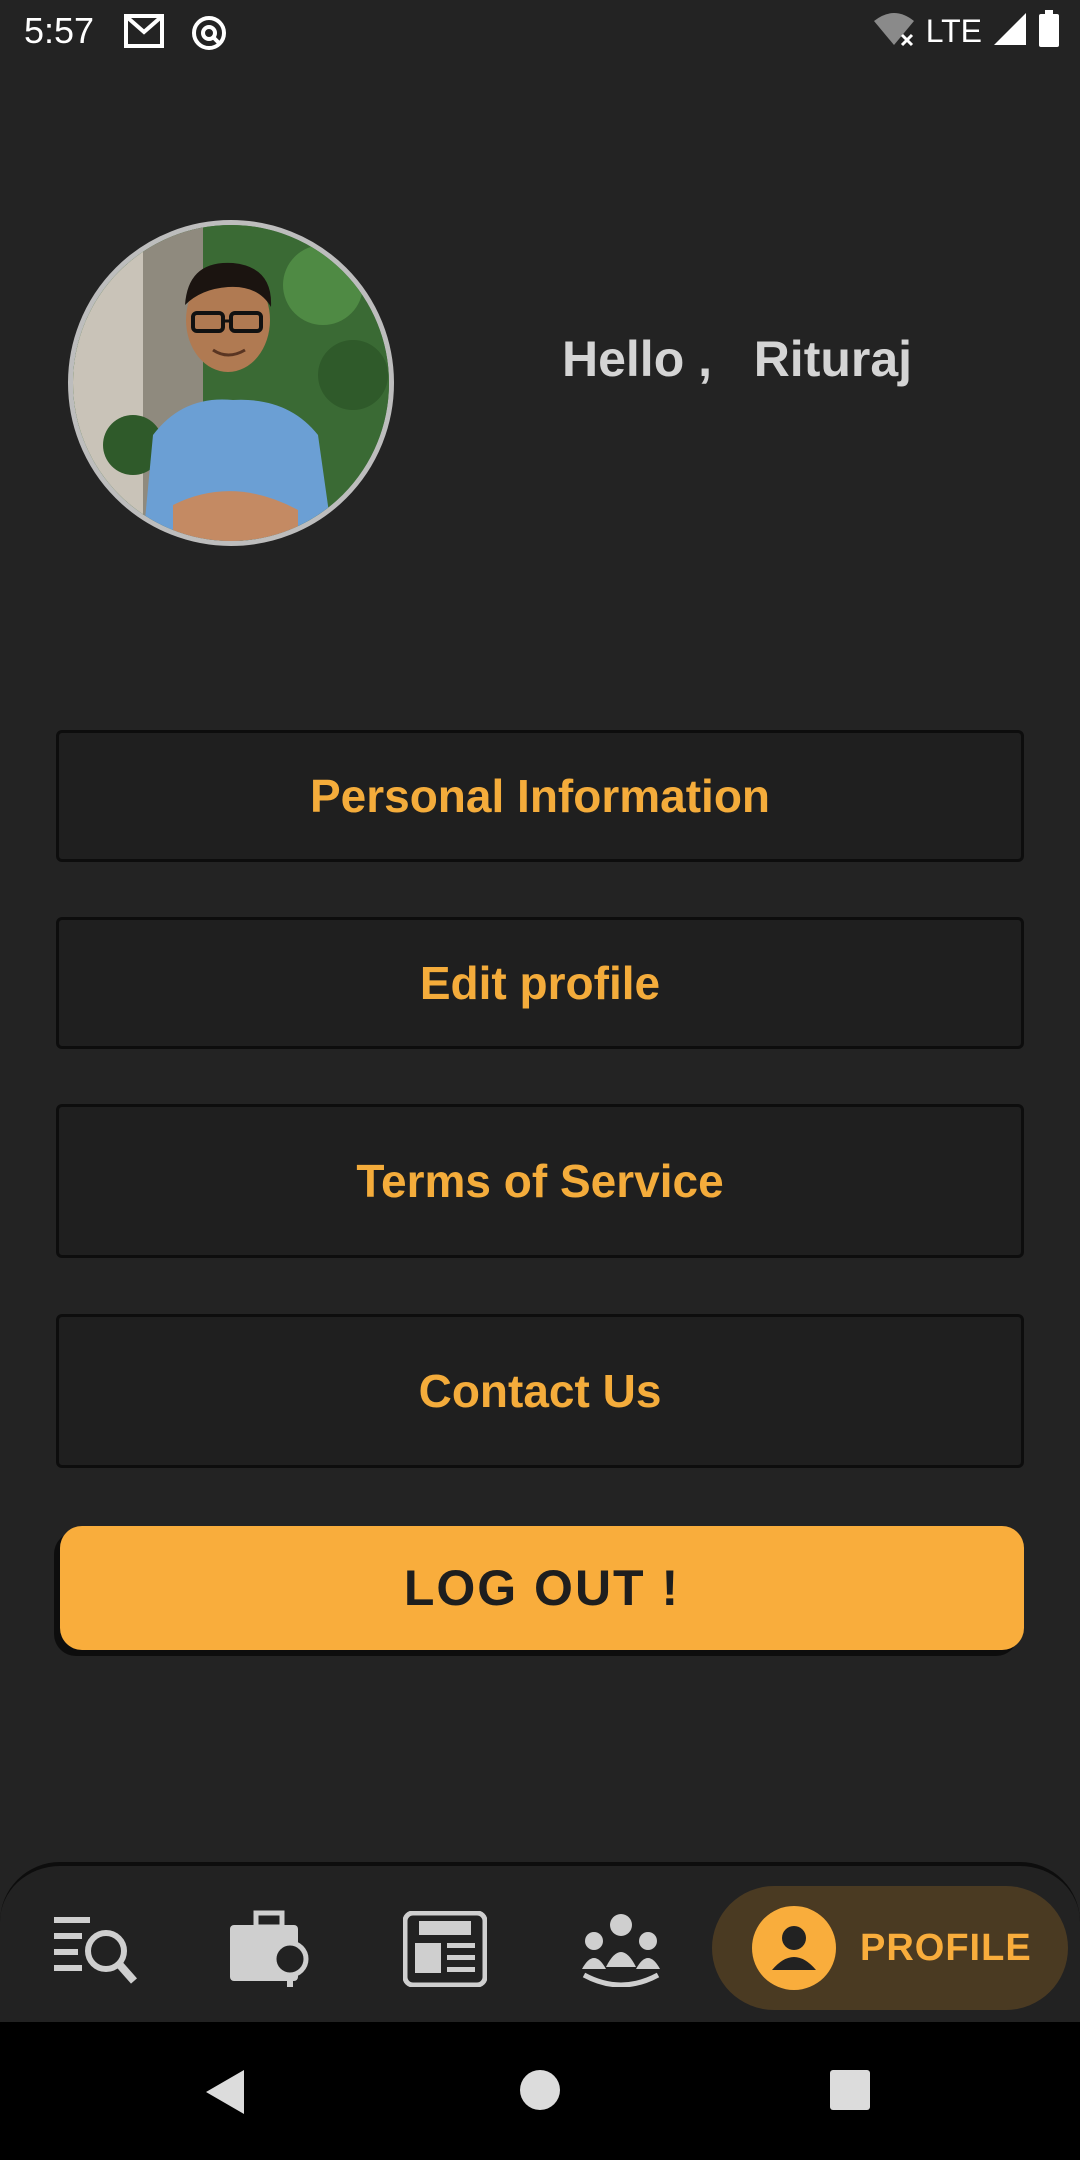  Describe the element at coordinates (1049, 31) in the screenshot. I see `battery-icon` at that location.